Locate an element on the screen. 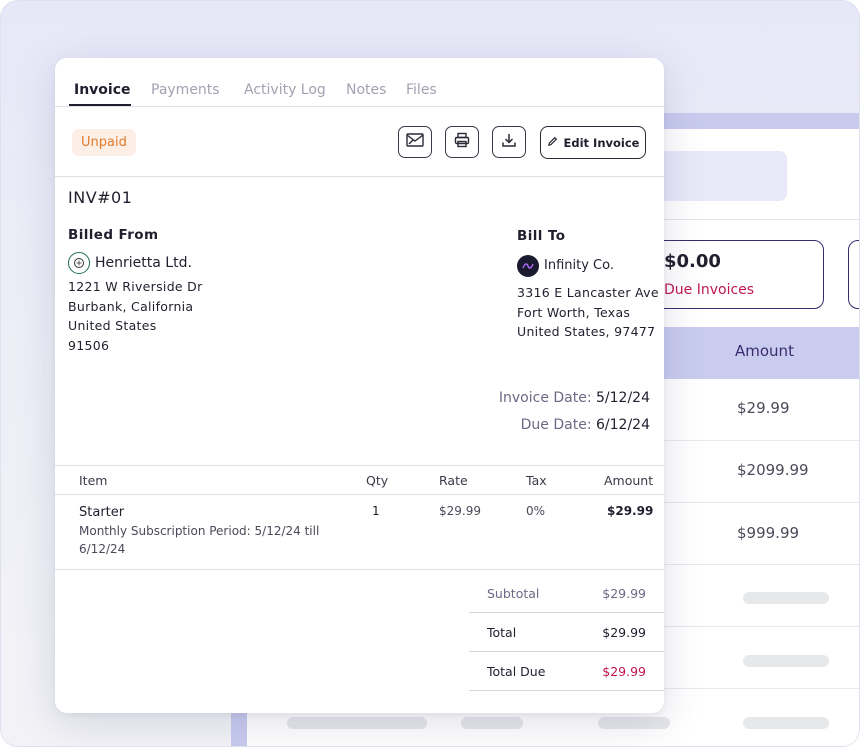 This screenshot has width=860, height=747. item-amount: $29.99 is located at coordinates (630, 511).